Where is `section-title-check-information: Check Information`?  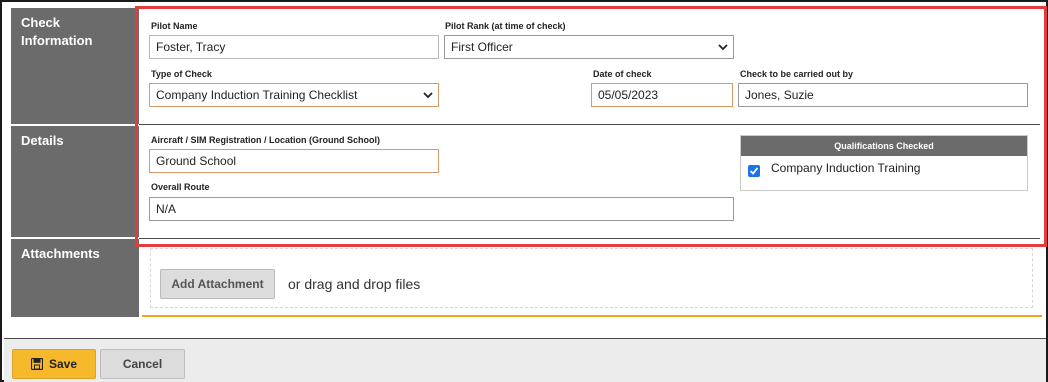
section-title-check-information: Check Information is located at coordinates (57, 31).